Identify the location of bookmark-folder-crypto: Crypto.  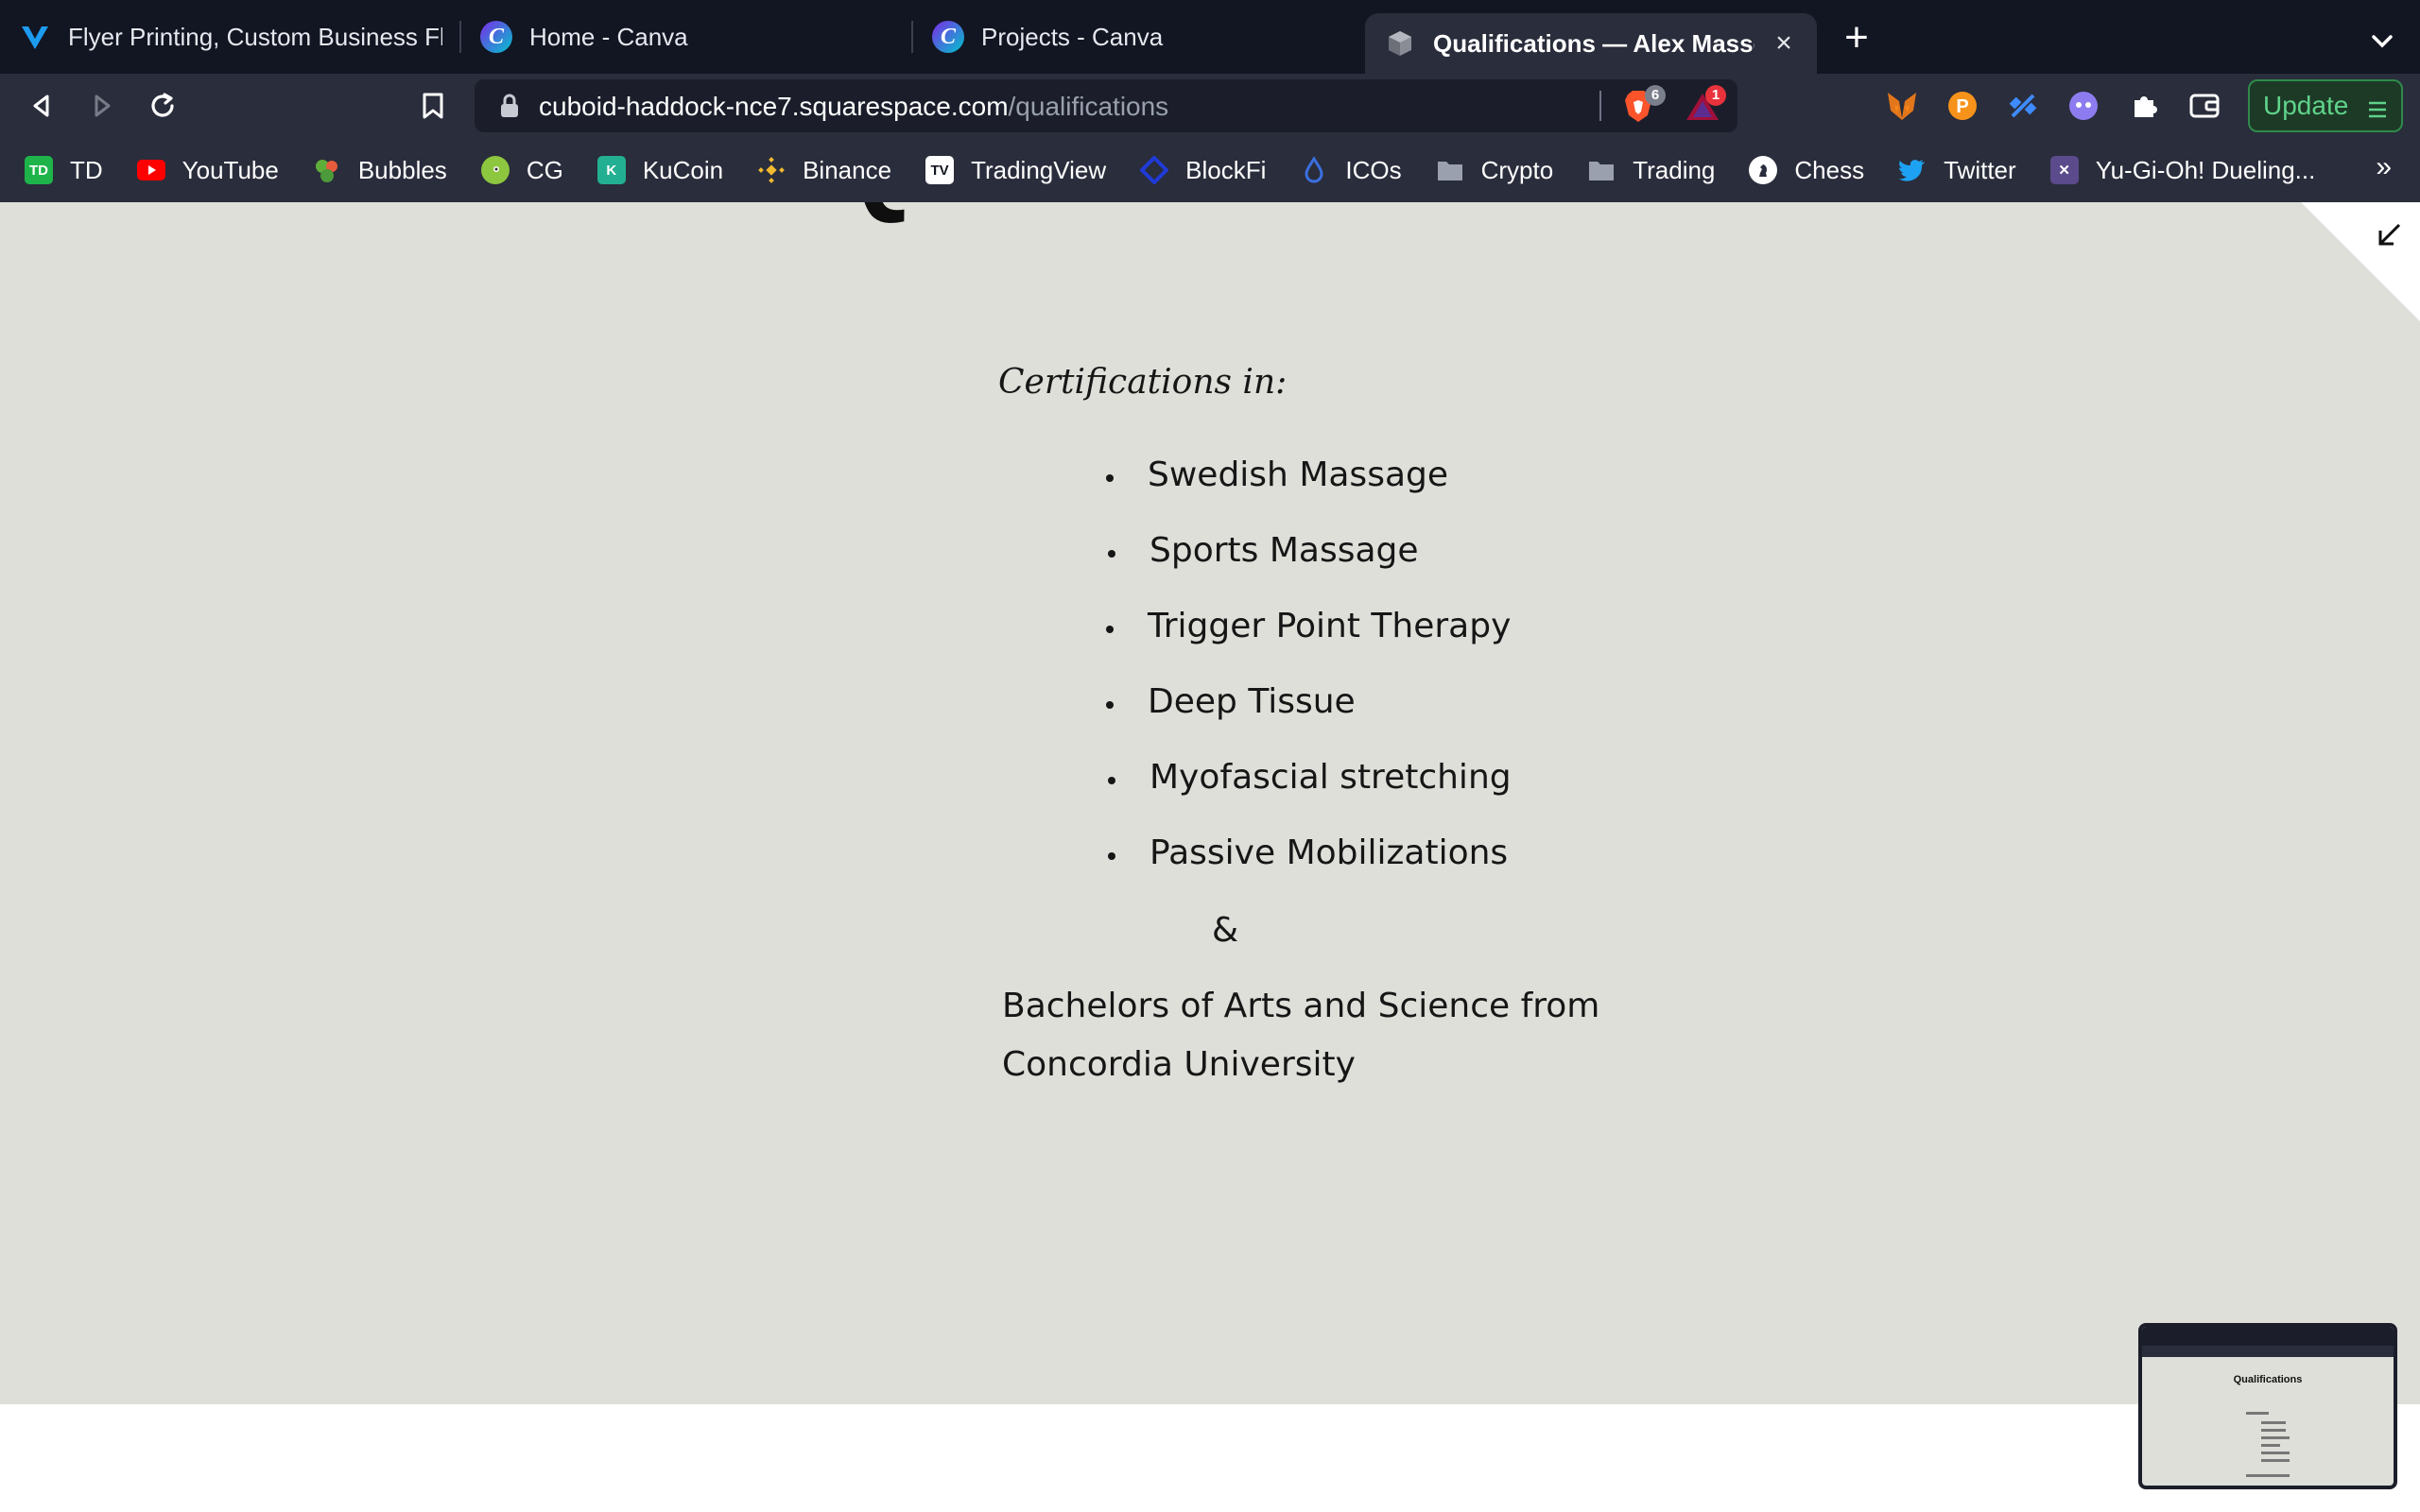
(1495, 170).